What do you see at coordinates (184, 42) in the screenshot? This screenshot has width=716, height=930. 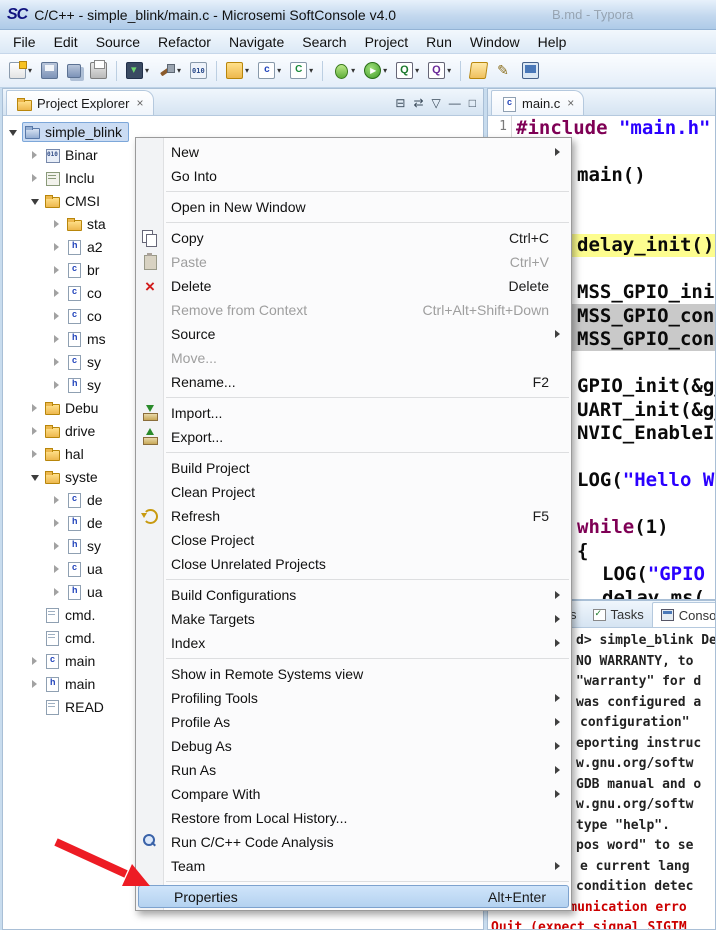 I see `menubar-item-refactor: Refactor` at bounding box center [184, 42].